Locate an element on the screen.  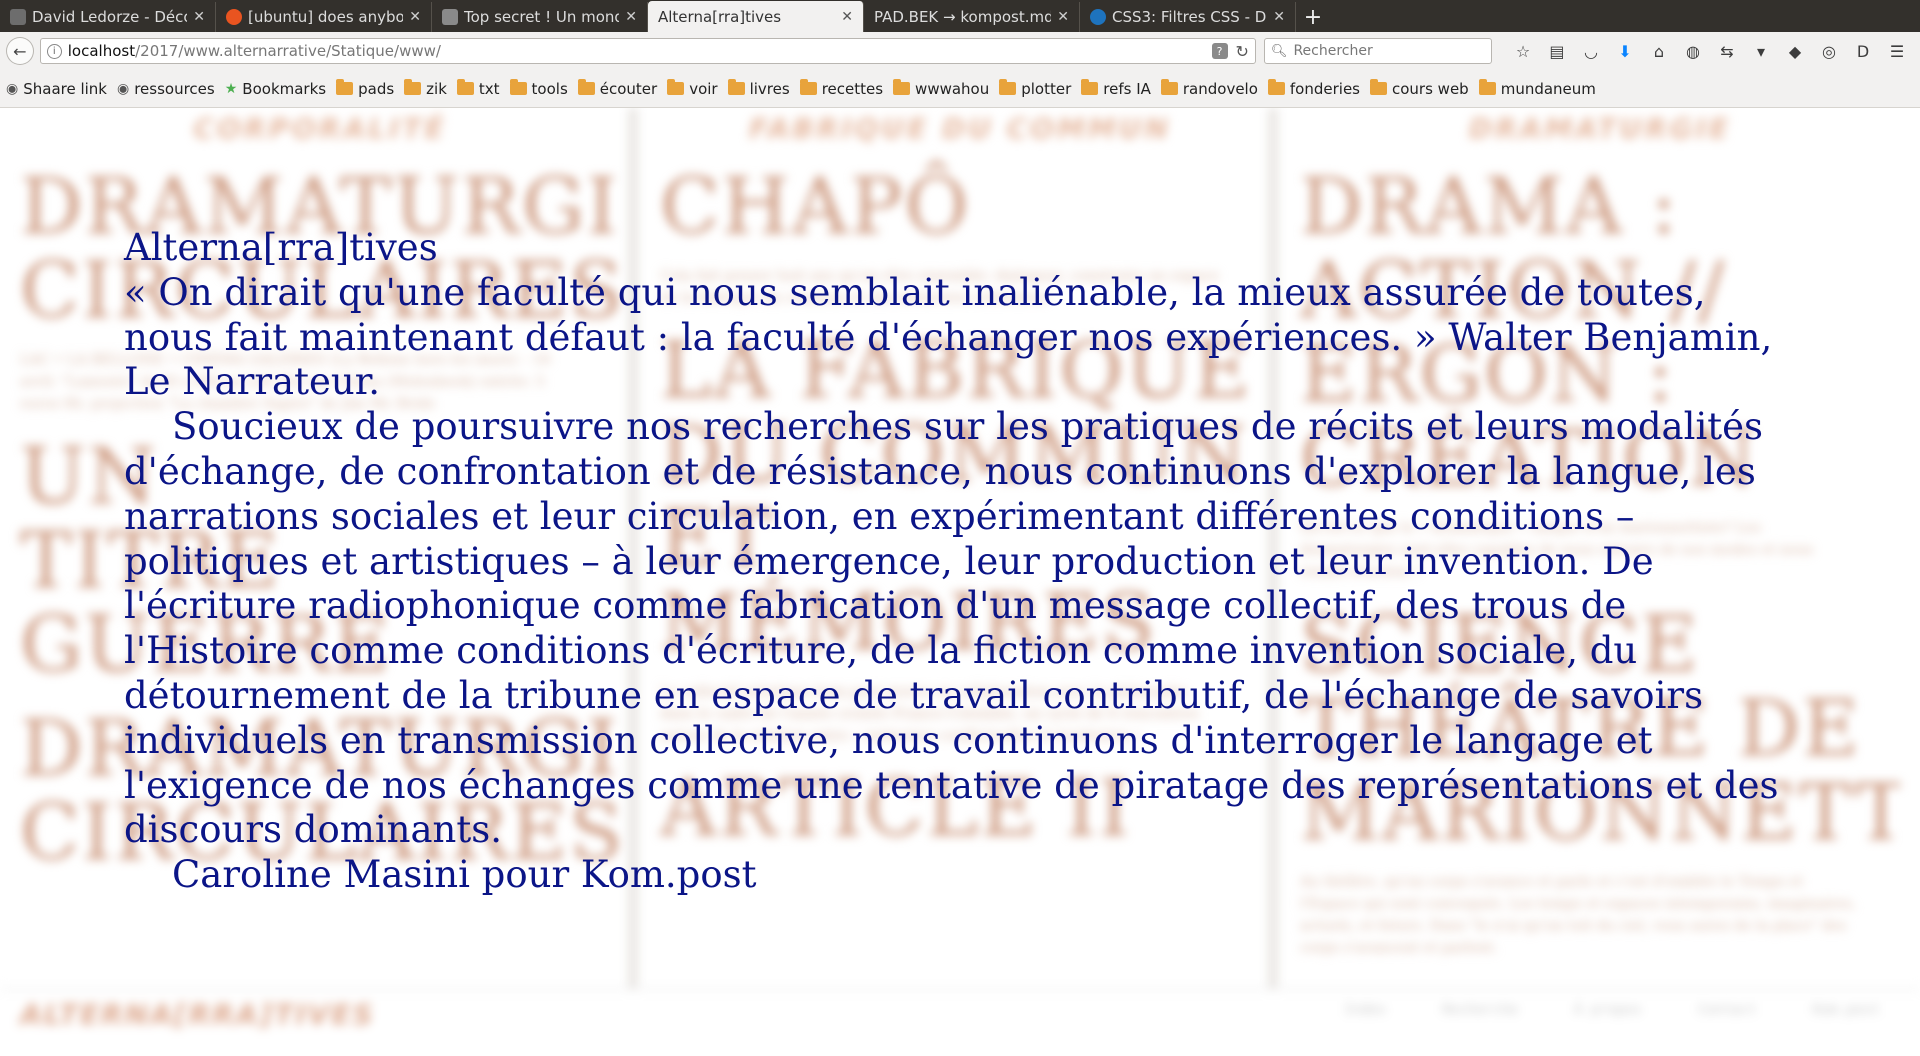
hamburger-menu-icon: ☰ is located at coordinates (1897, 51).